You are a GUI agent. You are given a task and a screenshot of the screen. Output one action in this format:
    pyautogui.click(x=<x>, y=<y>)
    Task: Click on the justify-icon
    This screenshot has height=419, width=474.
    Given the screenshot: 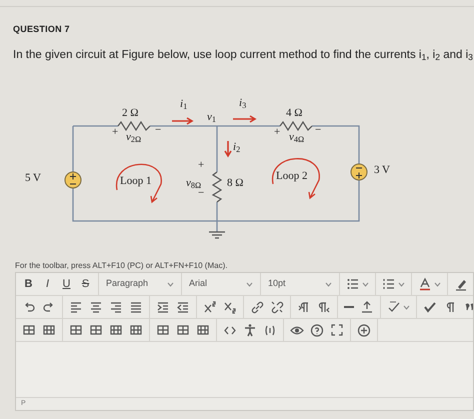 What is the action you would take?
    pyautogui.click(x=136, y=307)
    